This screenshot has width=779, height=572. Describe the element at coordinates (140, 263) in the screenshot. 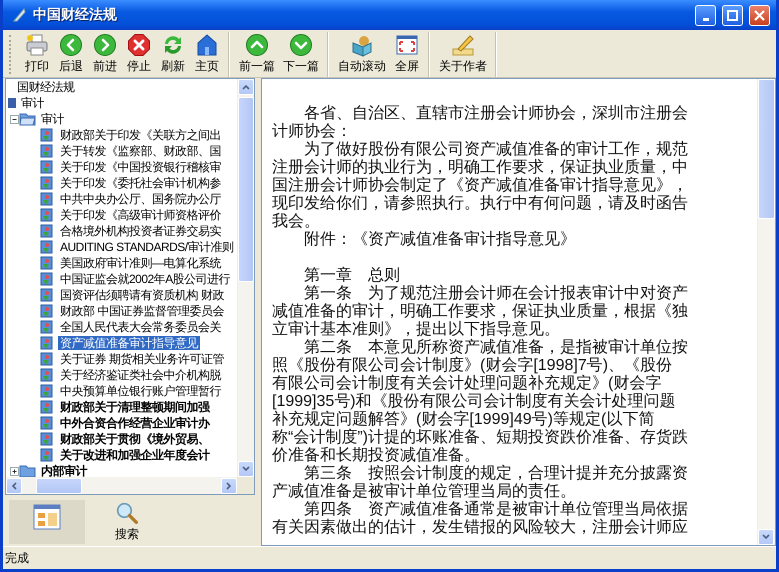

I see `tree-item: 美国政府审计准则—电算化系统` at that location.